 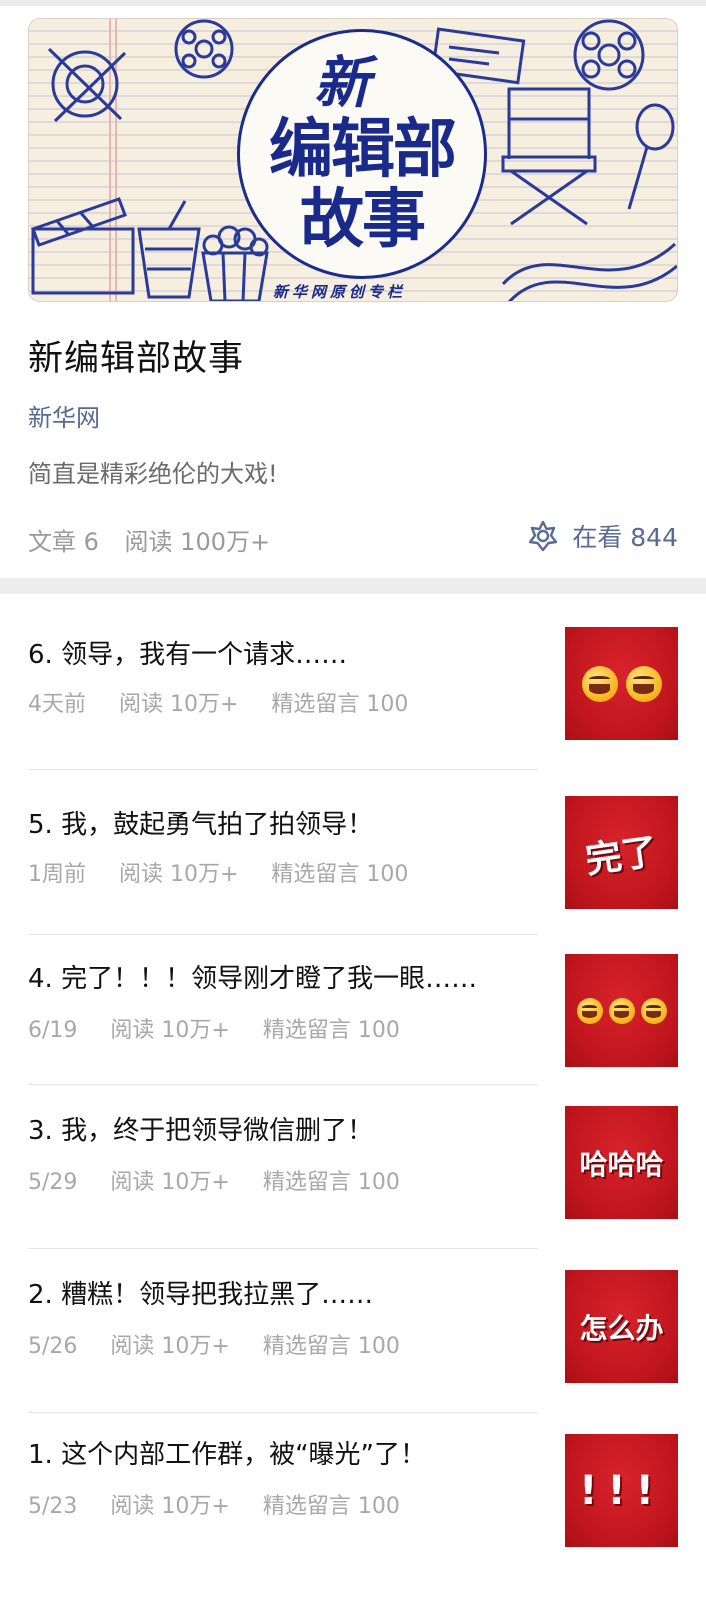 I want to click on article-meta: 5/26 阅读 10万+ 精选留言 100, so click(x=227, y=1344).